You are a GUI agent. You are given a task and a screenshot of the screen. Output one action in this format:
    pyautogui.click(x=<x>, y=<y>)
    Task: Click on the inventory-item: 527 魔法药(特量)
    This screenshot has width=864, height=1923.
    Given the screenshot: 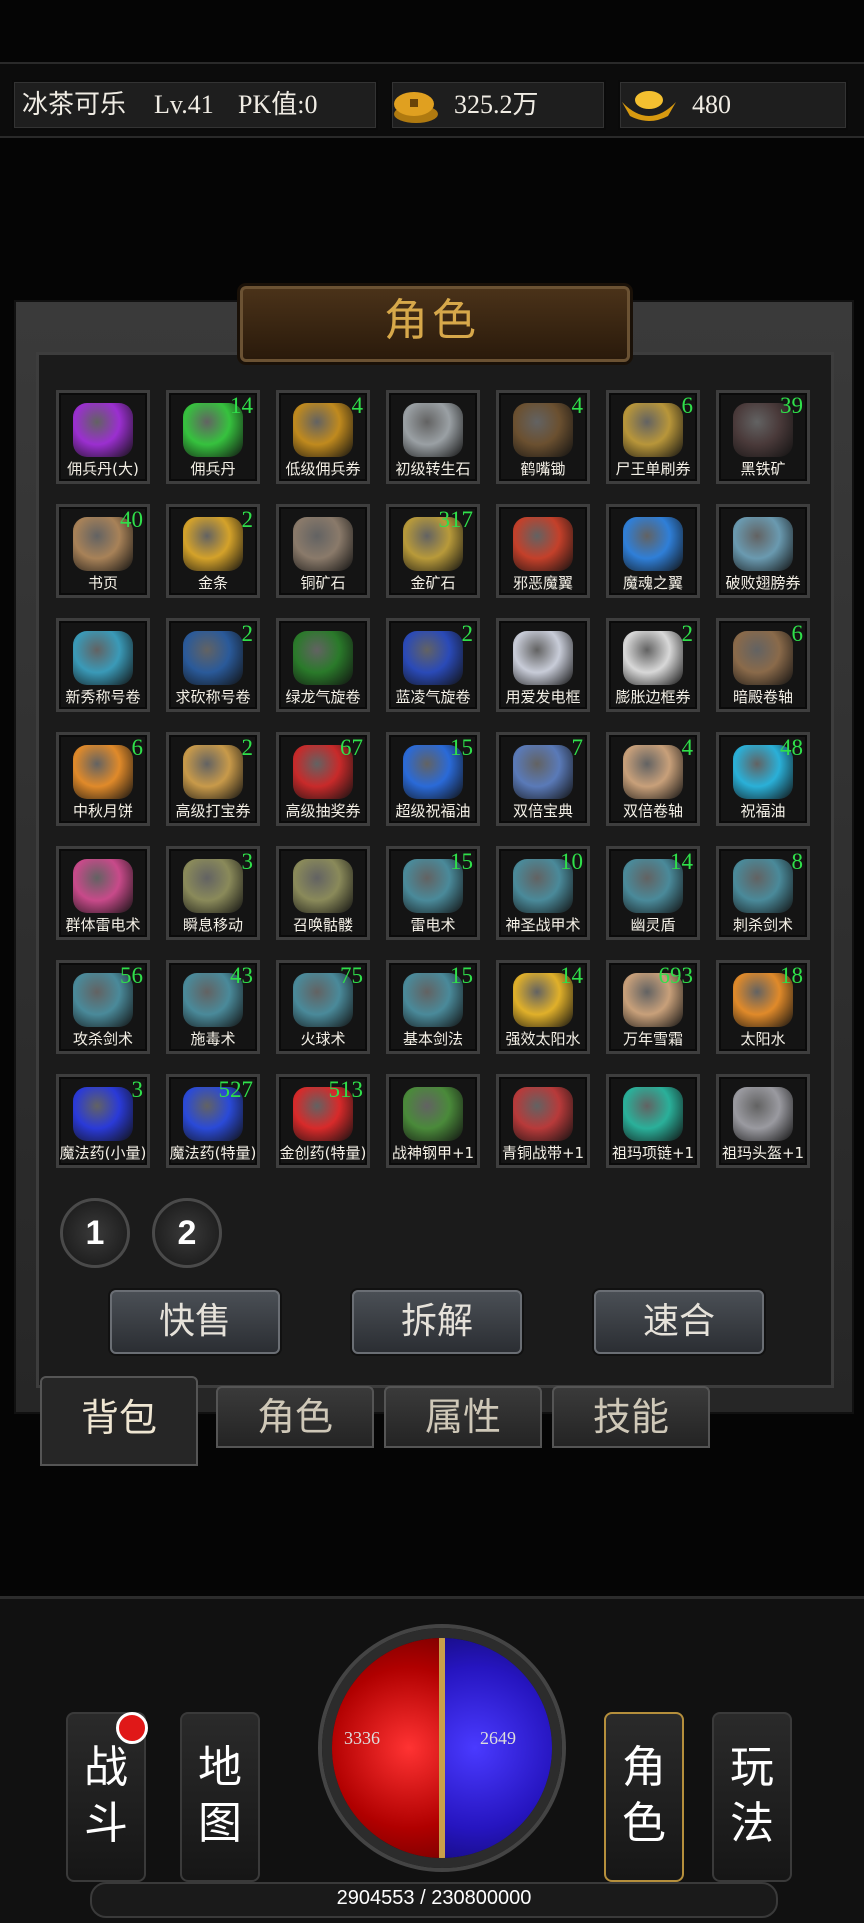 What is the action you would take?
    pyautogui.click(x=213, y=1121)
    